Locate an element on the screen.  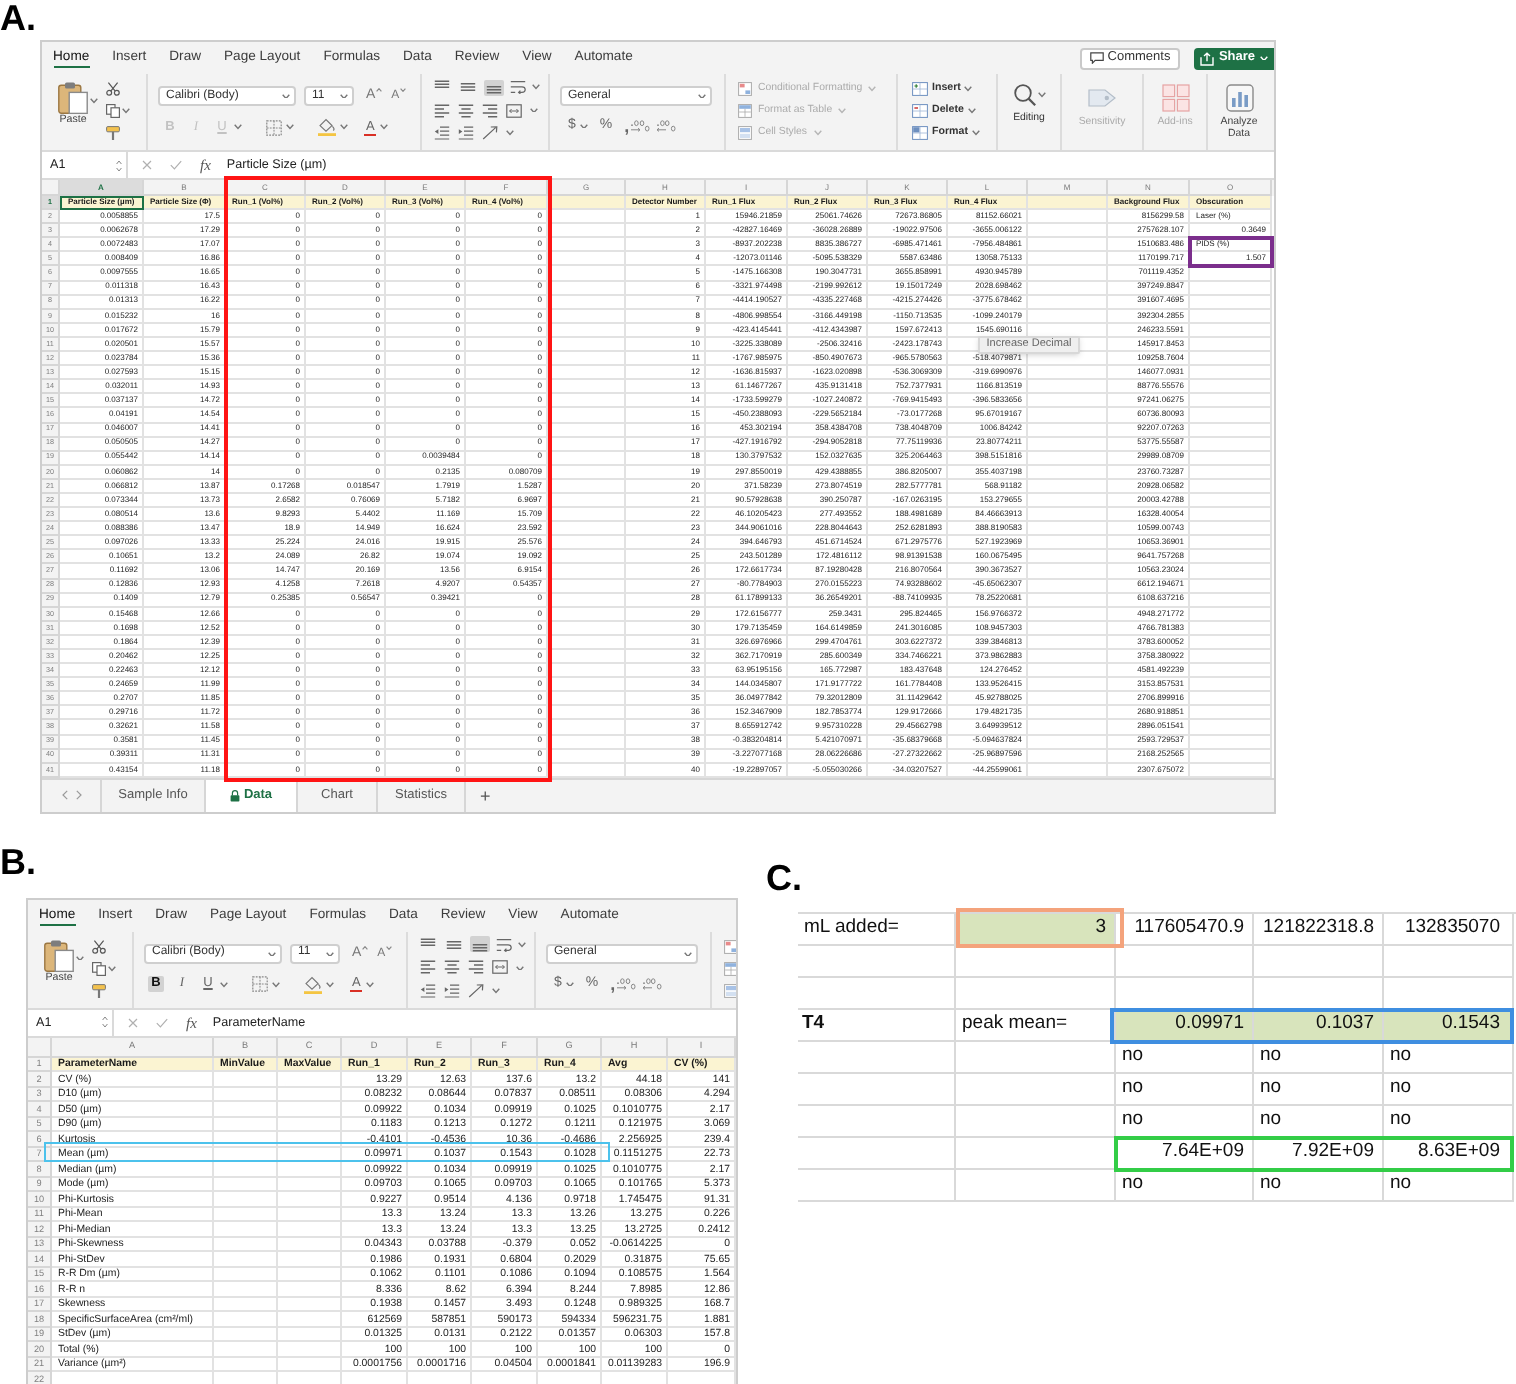
align-bottom-icon is located at coordinates (494, 87).